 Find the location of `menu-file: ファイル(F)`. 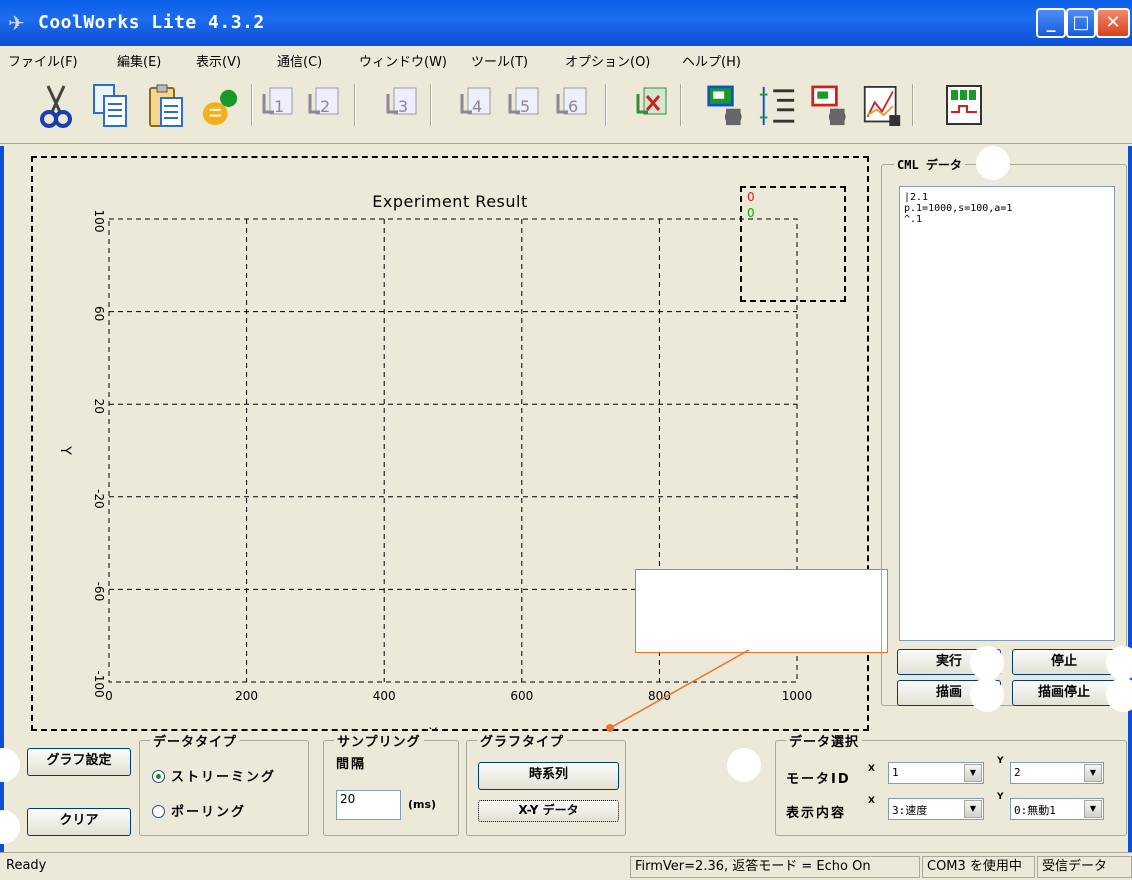

menu-file: ファイル(F) is located at coordinates (43, 60).